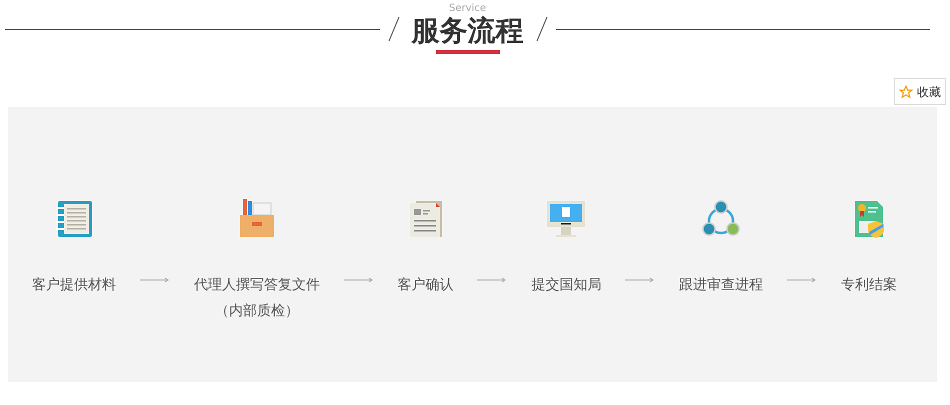 This screenshot has height=405, width=950. I want to click on star-icon, so click(906, 91).